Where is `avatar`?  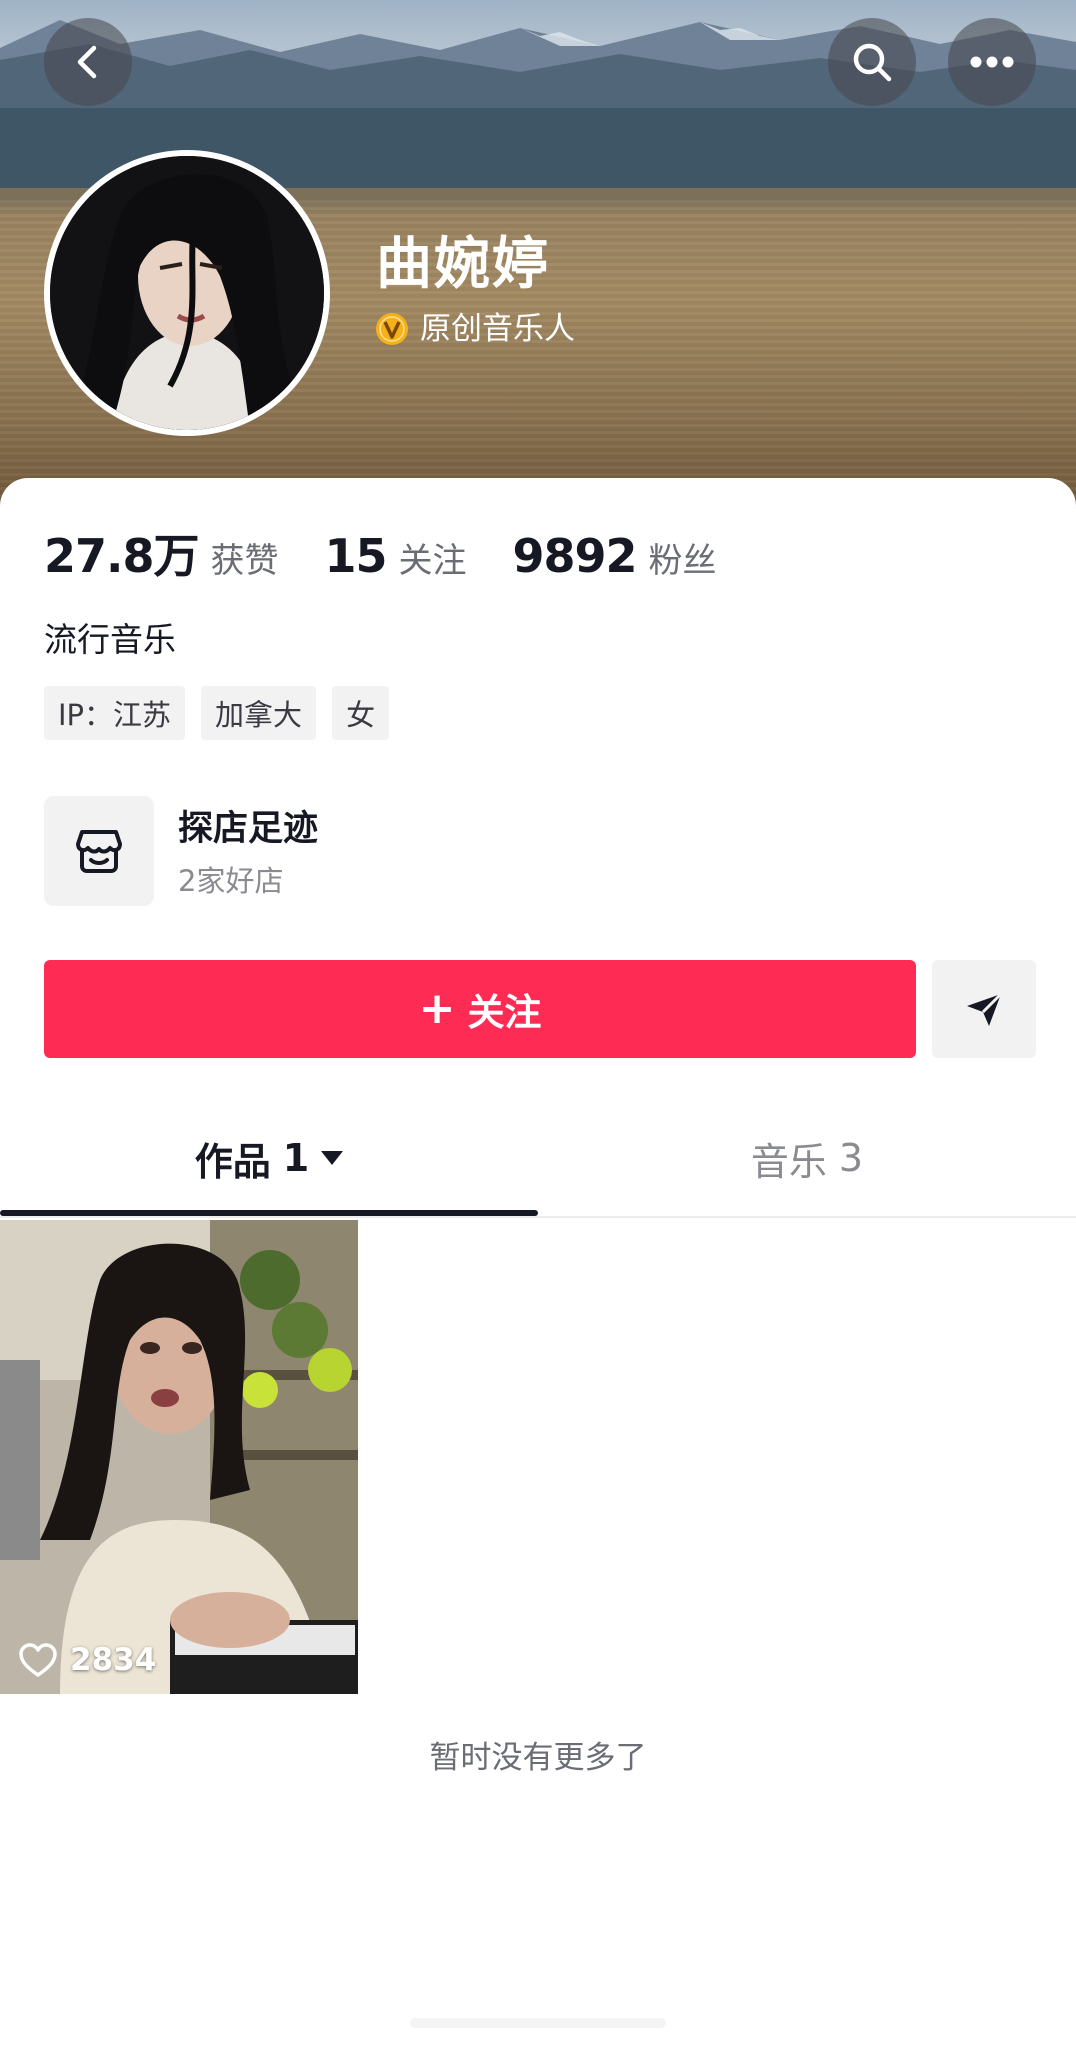 avatar is located at coordinates (187, 293).